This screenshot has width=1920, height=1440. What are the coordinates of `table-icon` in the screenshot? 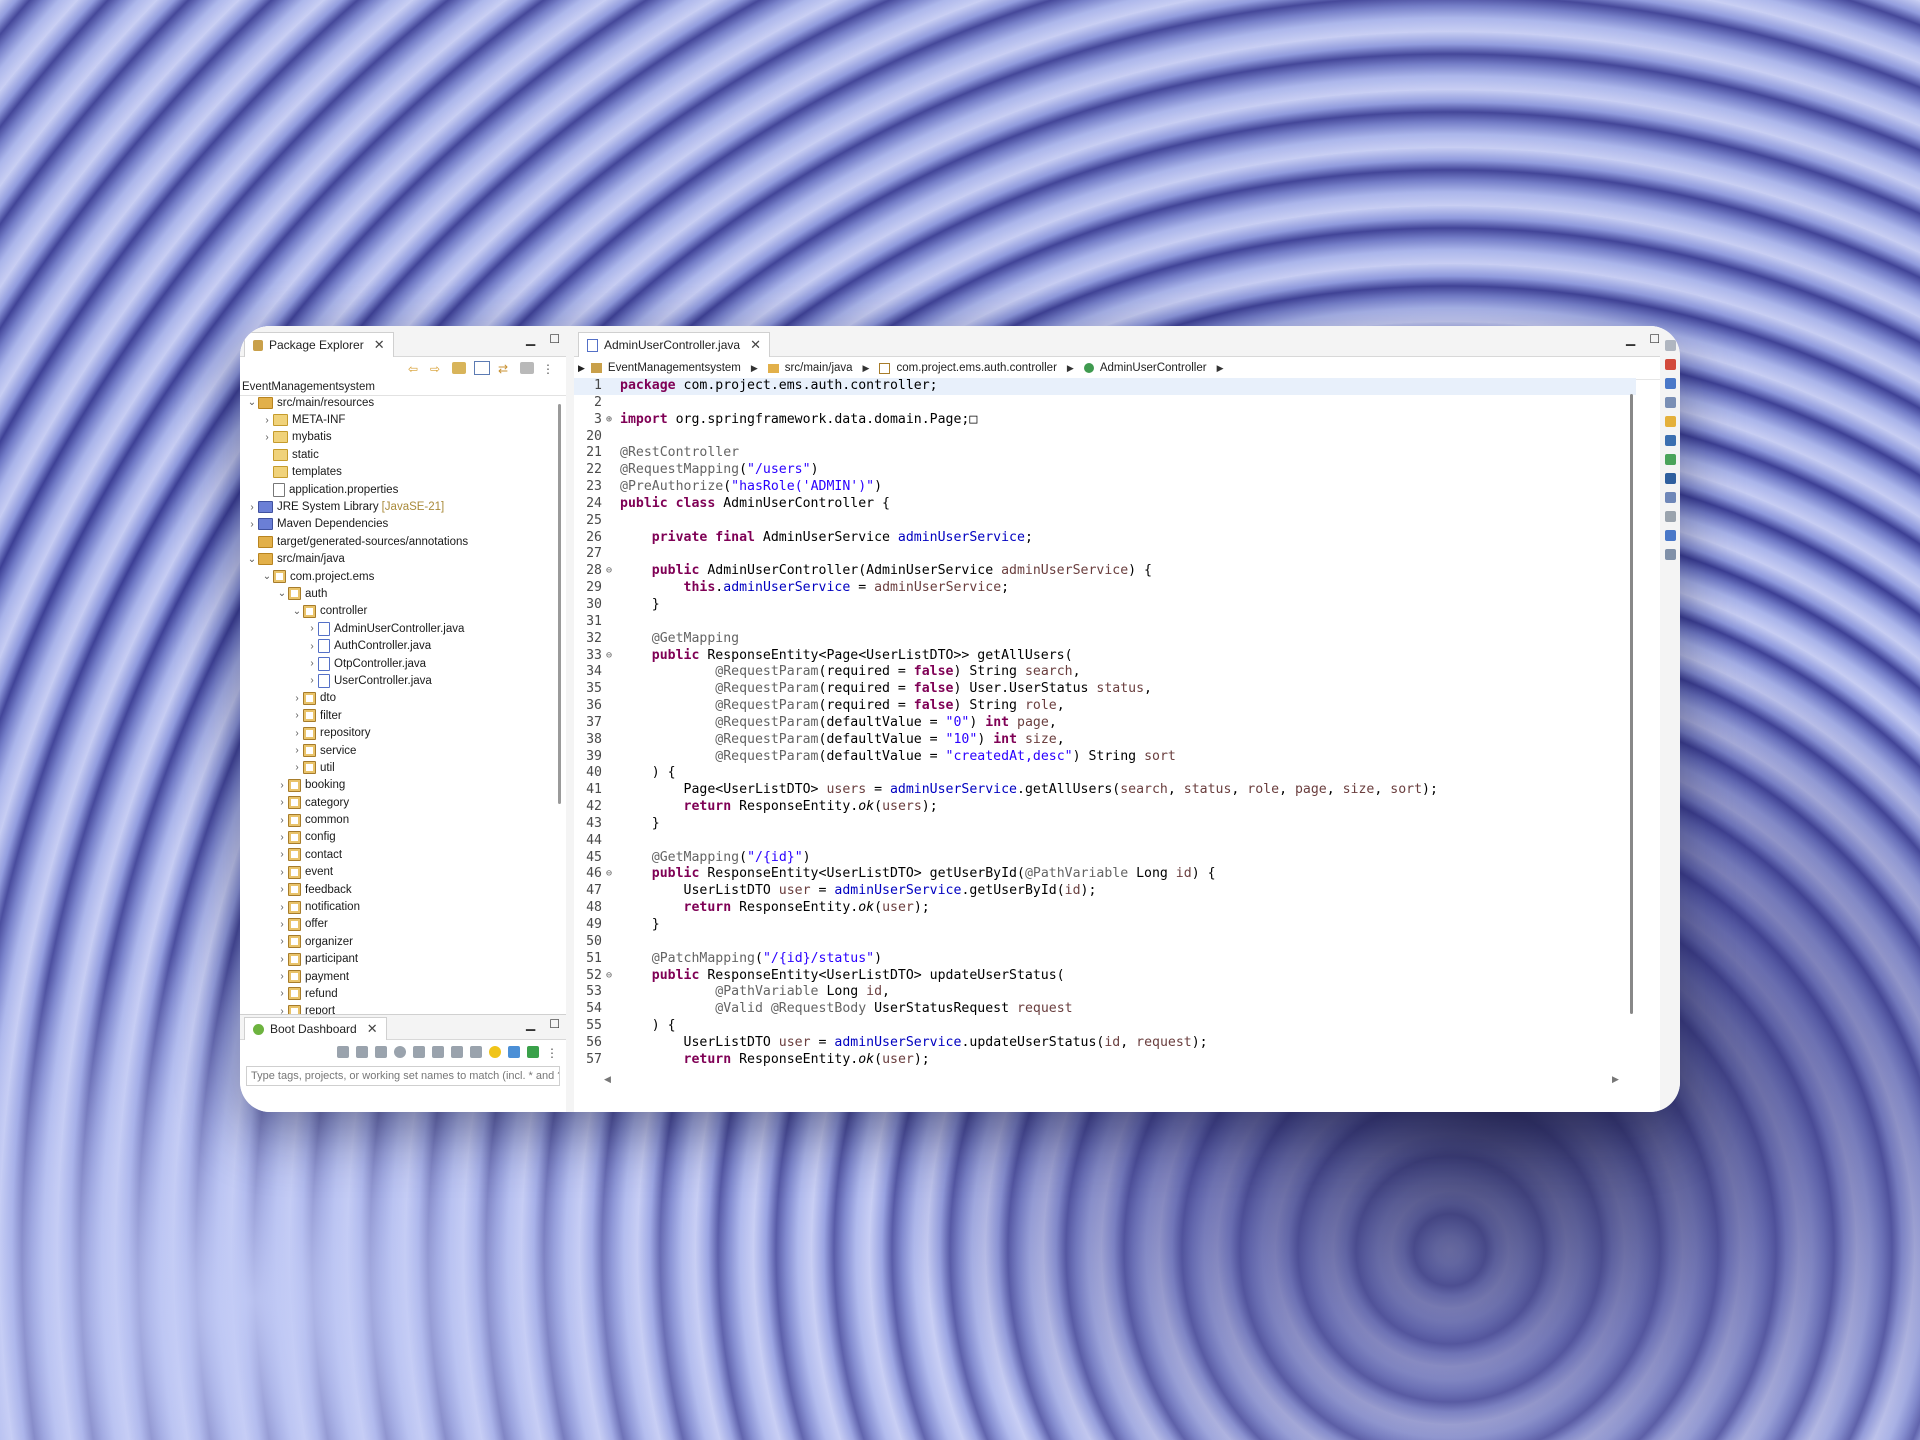 It's located at (1670, 497).